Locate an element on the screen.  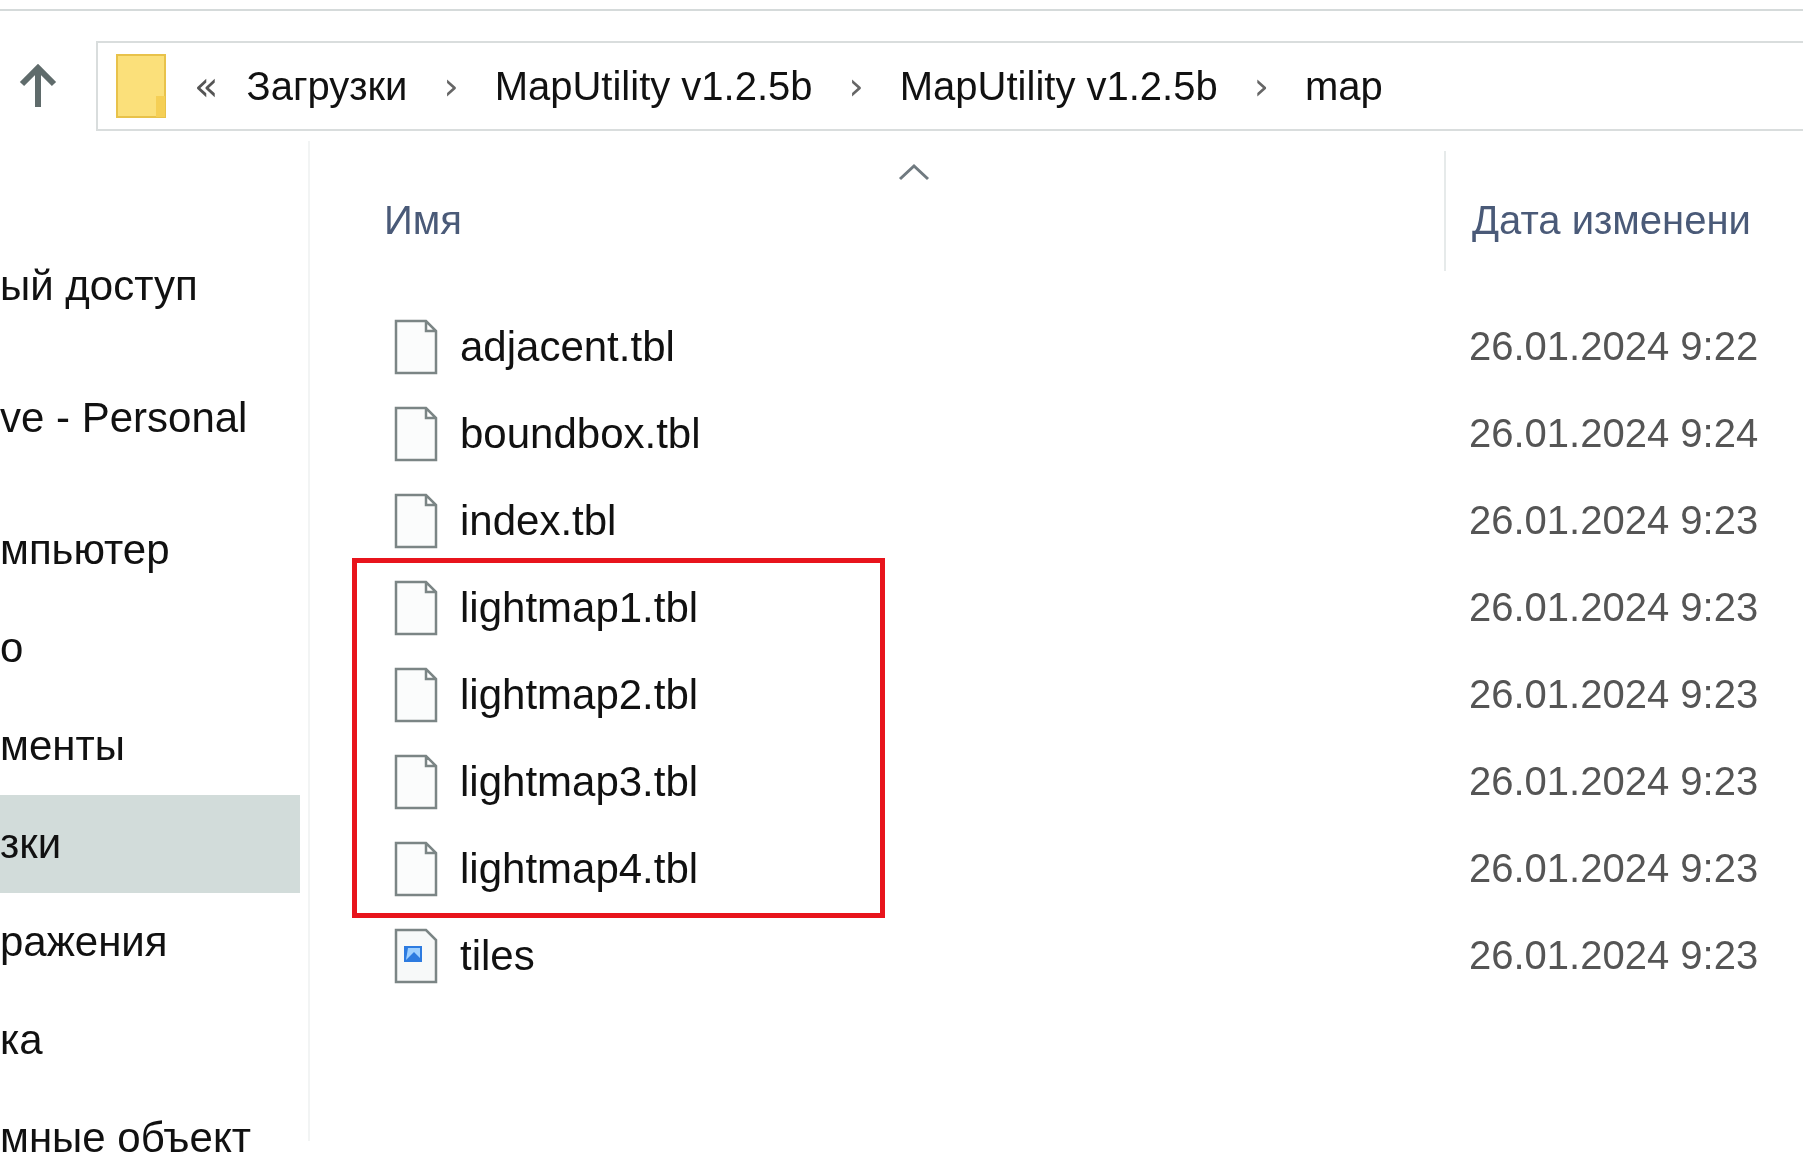
sidebar-item: зки is located at coordinates (150, 844).